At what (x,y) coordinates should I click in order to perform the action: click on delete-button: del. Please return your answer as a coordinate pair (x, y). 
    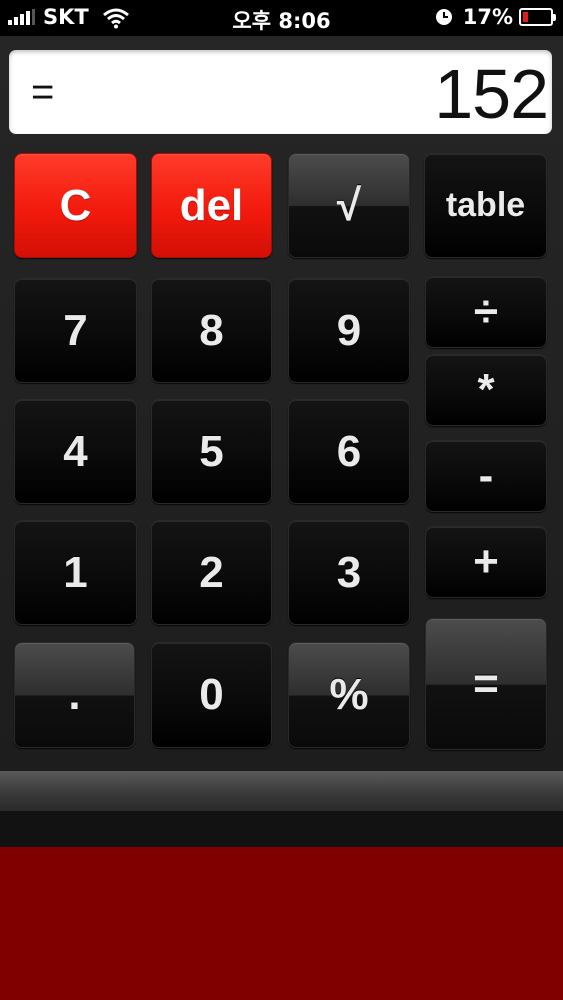
    Looking at the image, I should click on (211, 205).